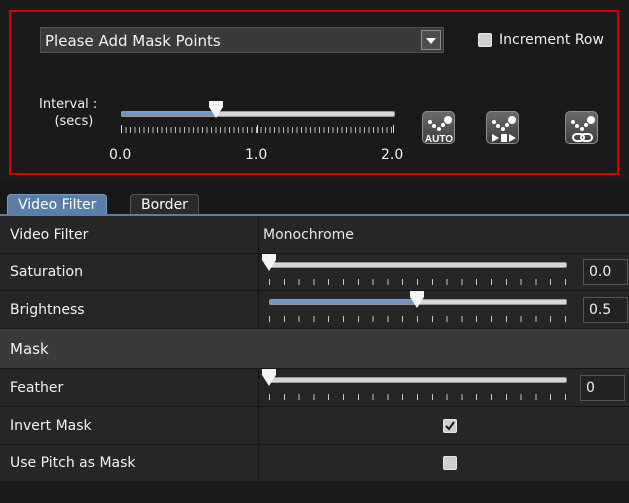 The image size is (629, 503). I want to click on mask-points-dropdown-value: Please Add Mask Points, so click(133, 41).